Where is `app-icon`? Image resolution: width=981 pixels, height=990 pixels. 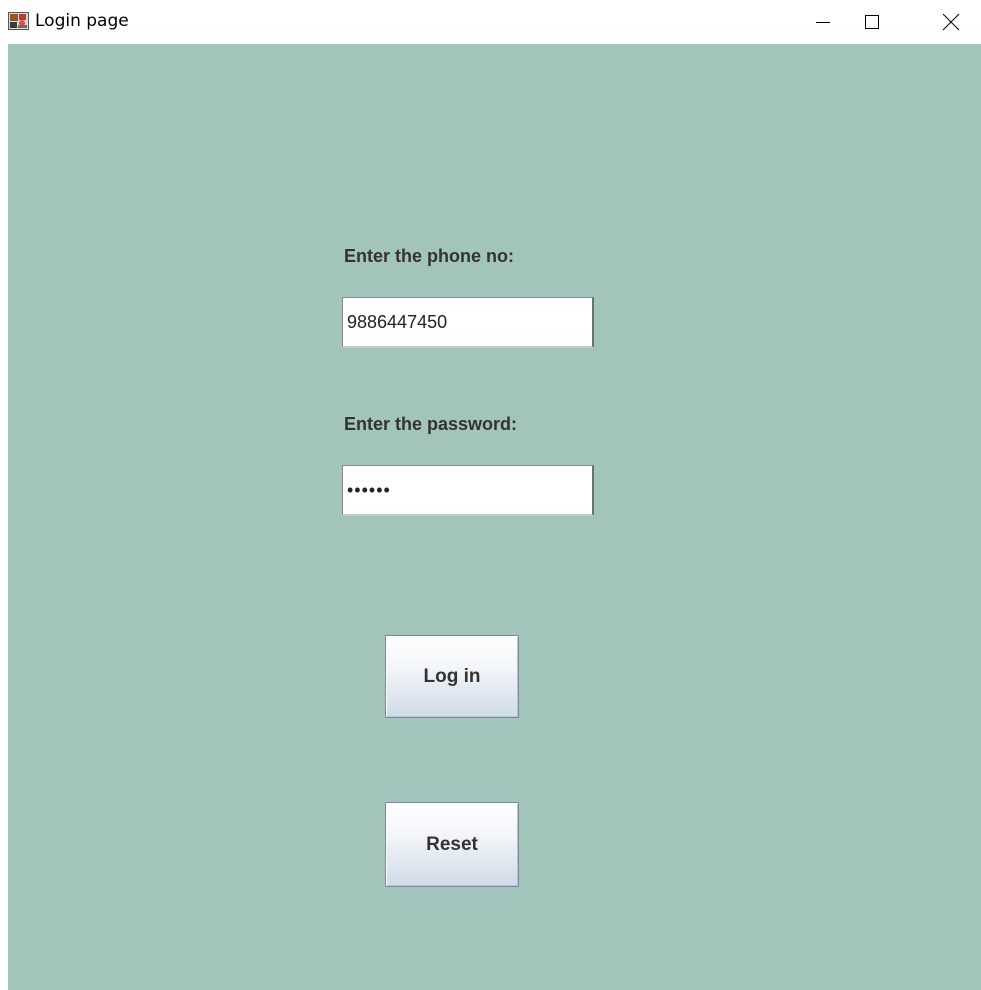 app-icon is located at coordinates (18, 21).